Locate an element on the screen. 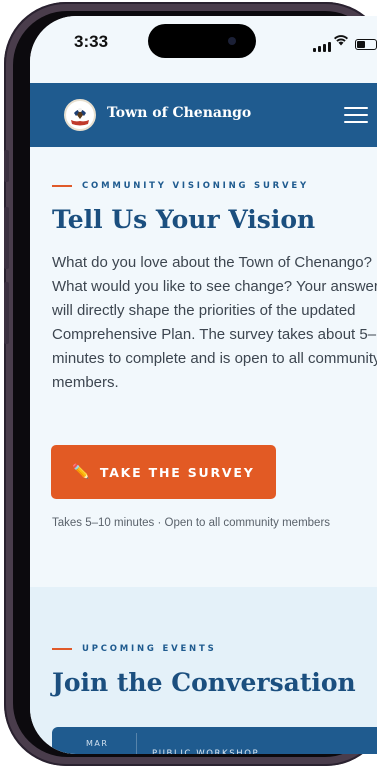 This screenshot has height=769, width=377. event-divider is located at coordinates (136, 743).